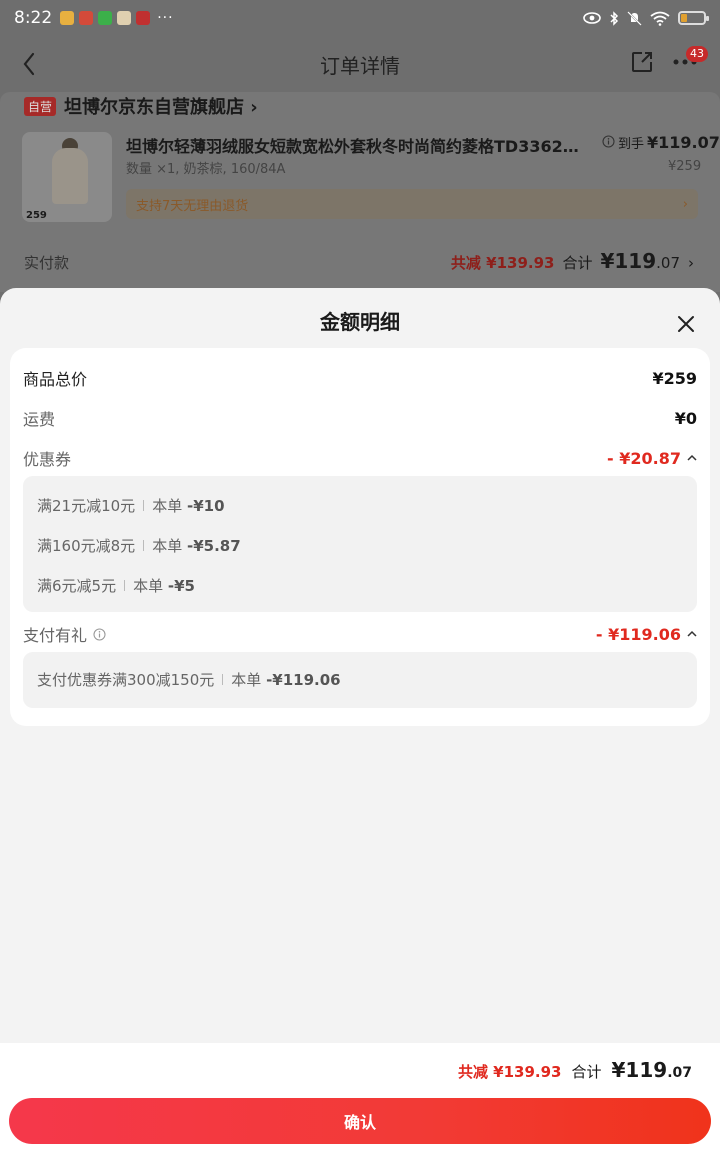 The width and height of the screenshot is (720, 1152). What do you see at coordinates (55, 379) in the screenshot?
I see `goods-total-label: 商品总价` at bounding box center [55, 379].